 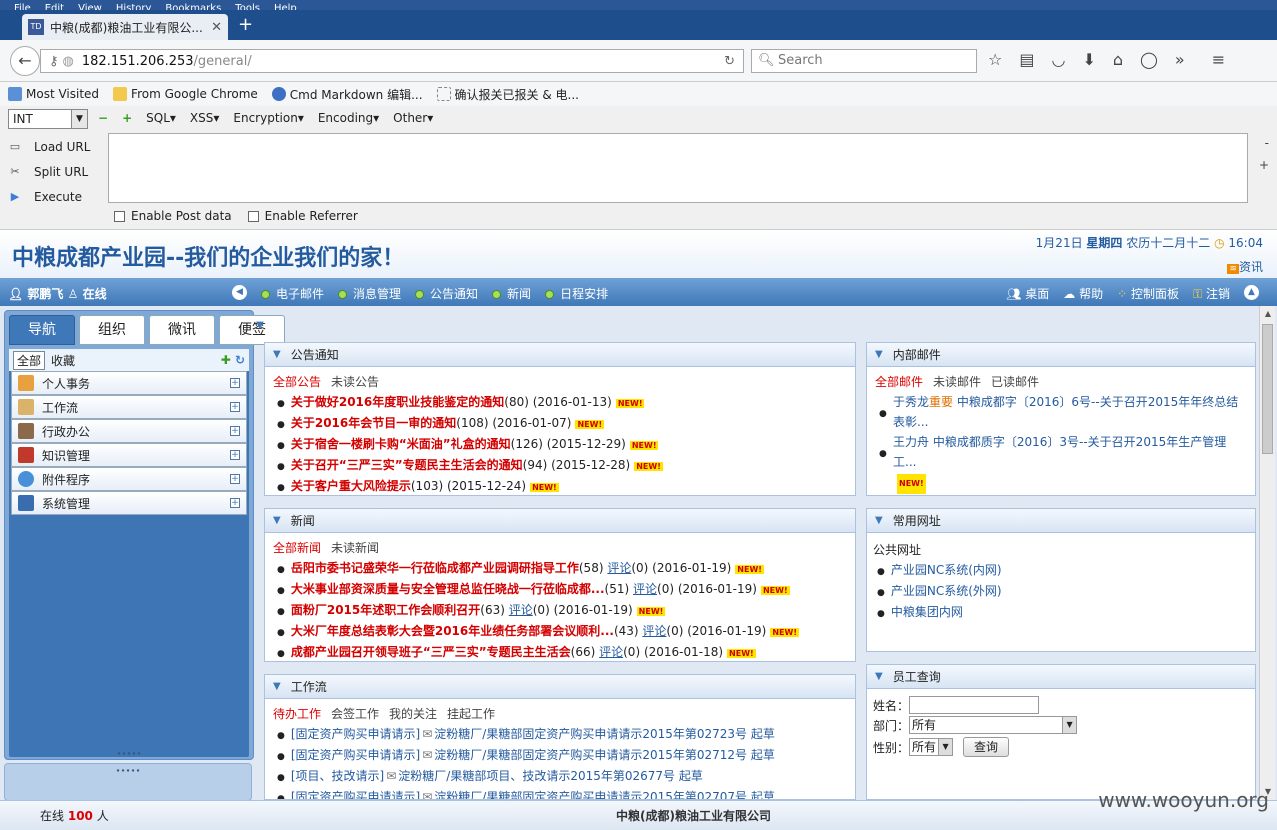 I want to click on page-scrollbar: ▲ ▼, so click(x=1267, y=553).